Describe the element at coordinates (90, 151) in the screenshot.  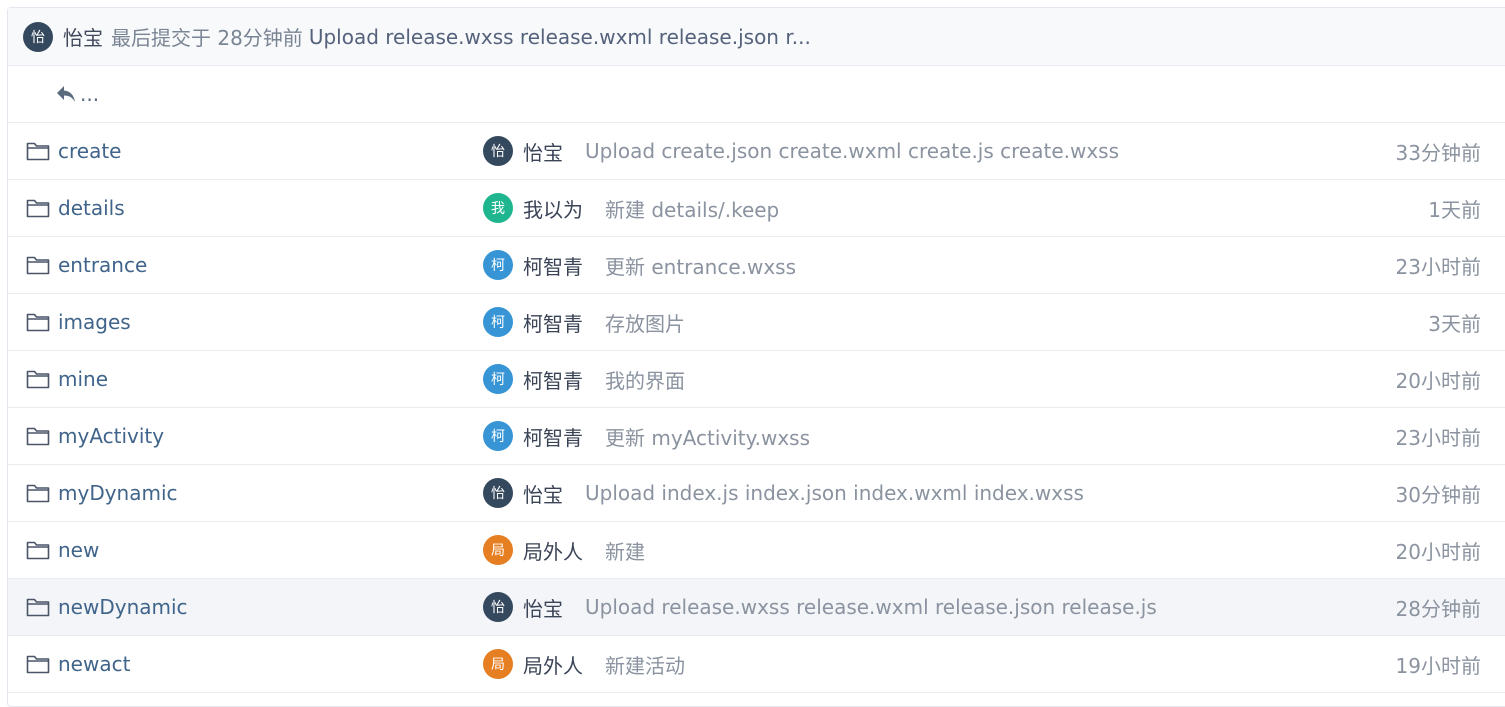
I see `file-name-link: create` at that location.